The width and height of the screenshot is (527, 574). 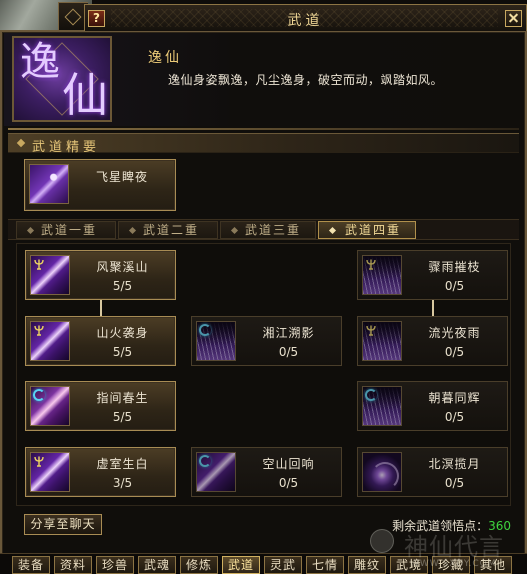 What do you see at coordinates (273, 230) in the screenshot?
I see `tab-label: 武道三重` at bounding box center [273, 230].